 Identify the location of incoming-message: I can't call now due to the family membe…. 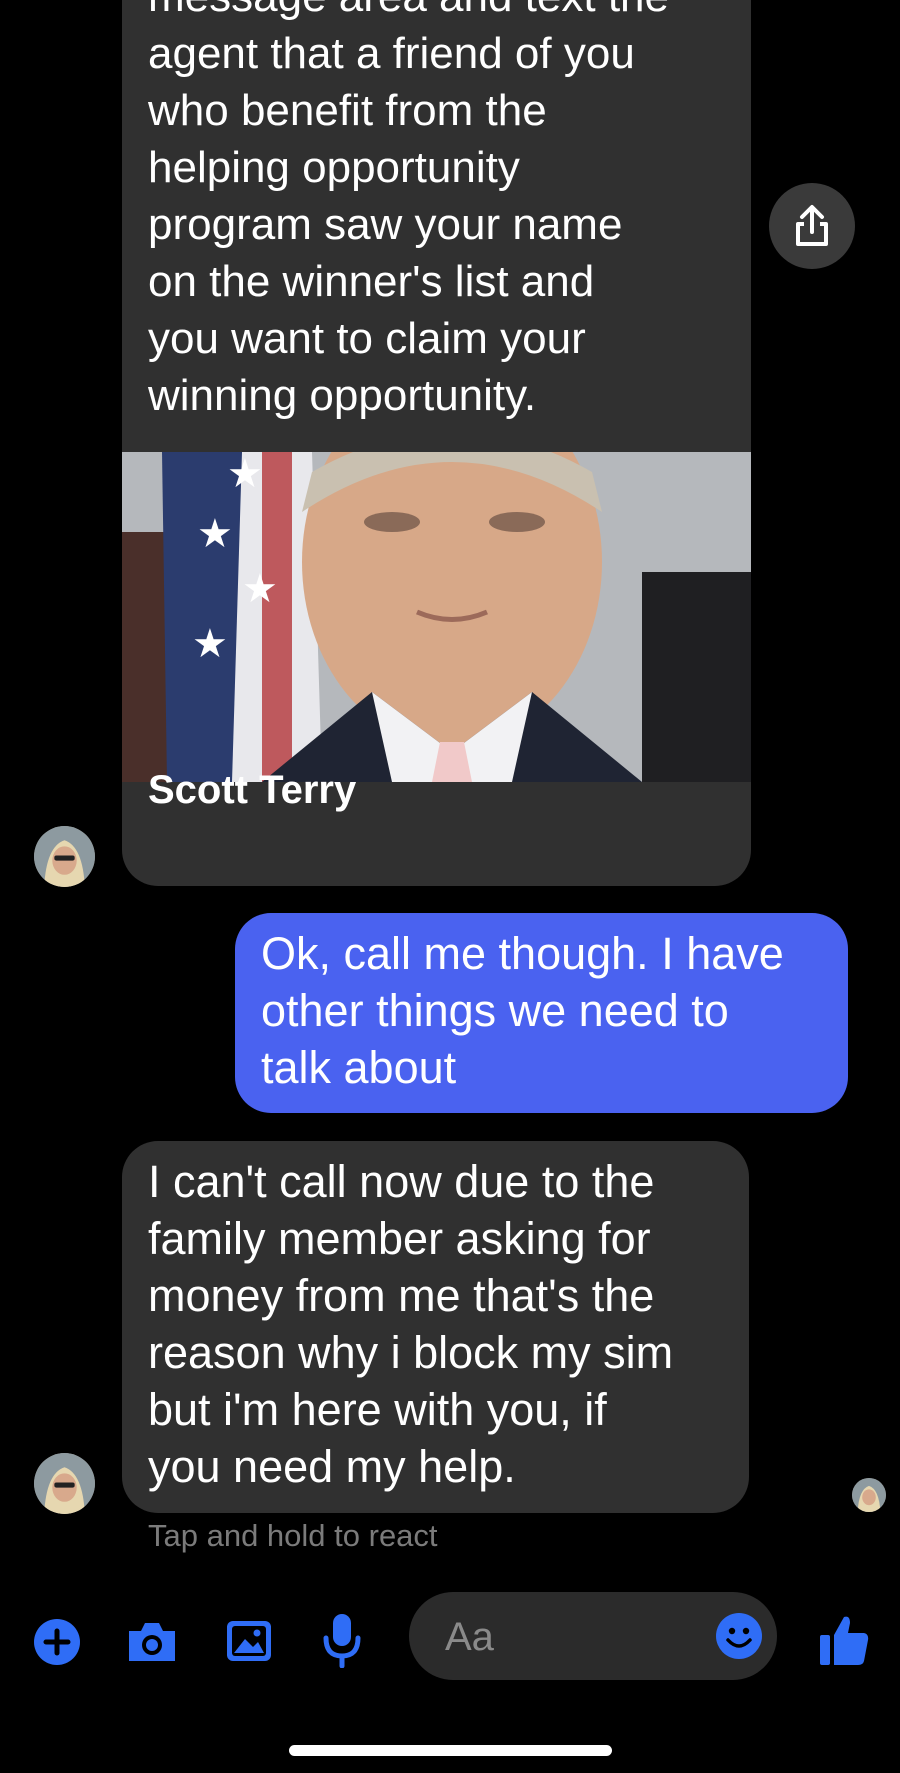
(435, 1327).